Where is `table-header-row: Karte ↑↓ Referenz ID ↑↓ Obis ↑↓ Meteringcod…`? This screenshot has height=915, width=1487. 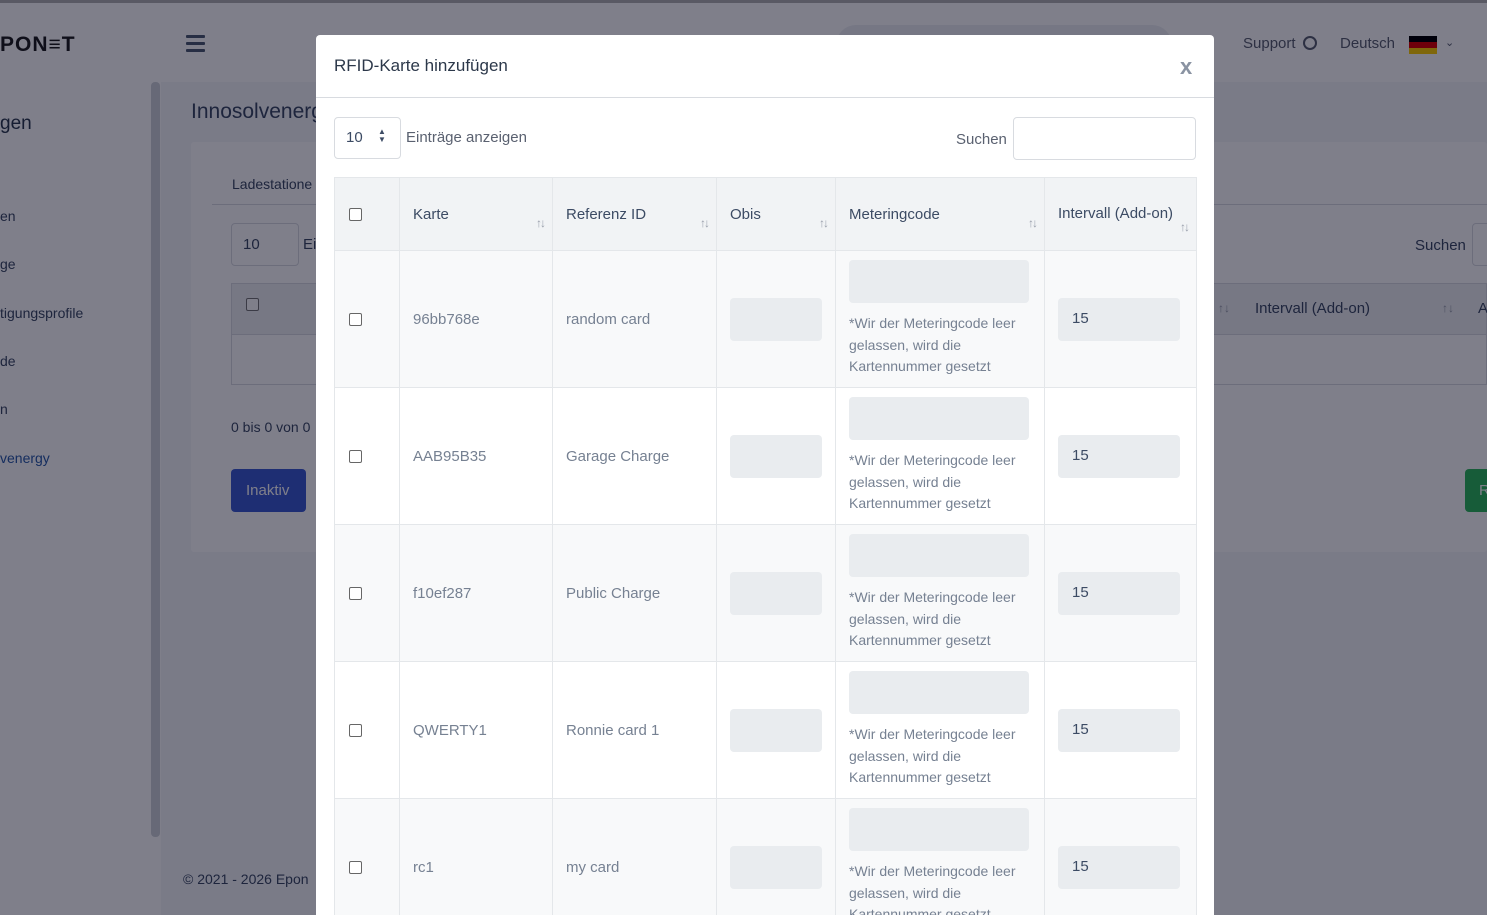 table-header-row: Karte ↑↓ Referenz ID ↑↓ Obis ↑↓ Meteringcod… is located at coordinates (765, 214).